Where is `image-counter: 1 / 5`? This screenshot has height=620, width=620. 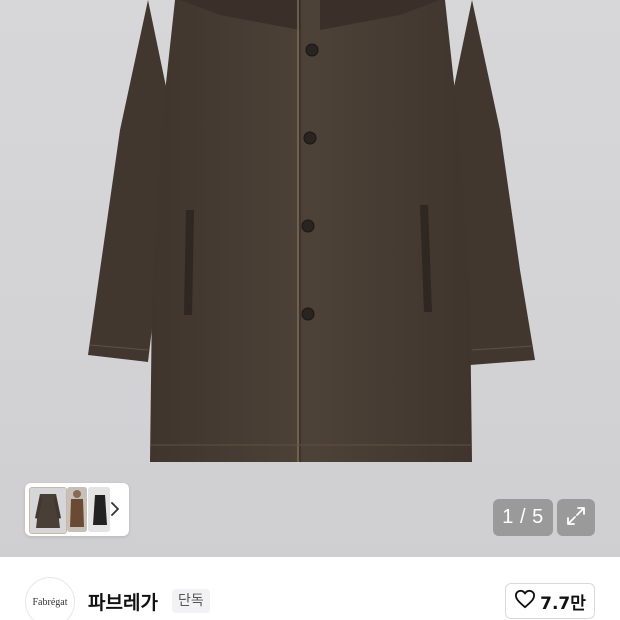 image-counter: 1 / 5 is located at coordinates (523, 517).